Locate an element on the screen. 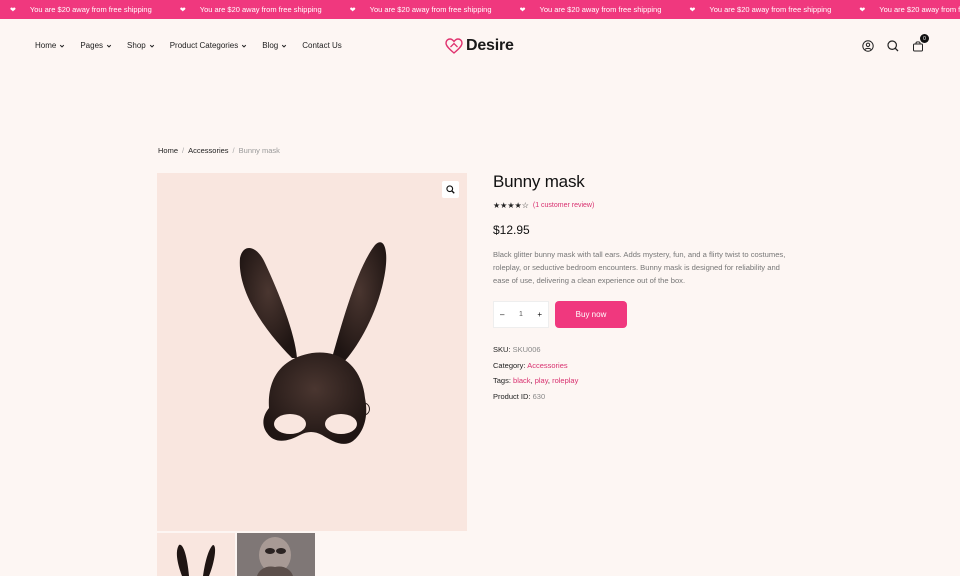 The height and width of the screenshot is (576, 960). site-logo: Desire is located at coordinates (479, 46).